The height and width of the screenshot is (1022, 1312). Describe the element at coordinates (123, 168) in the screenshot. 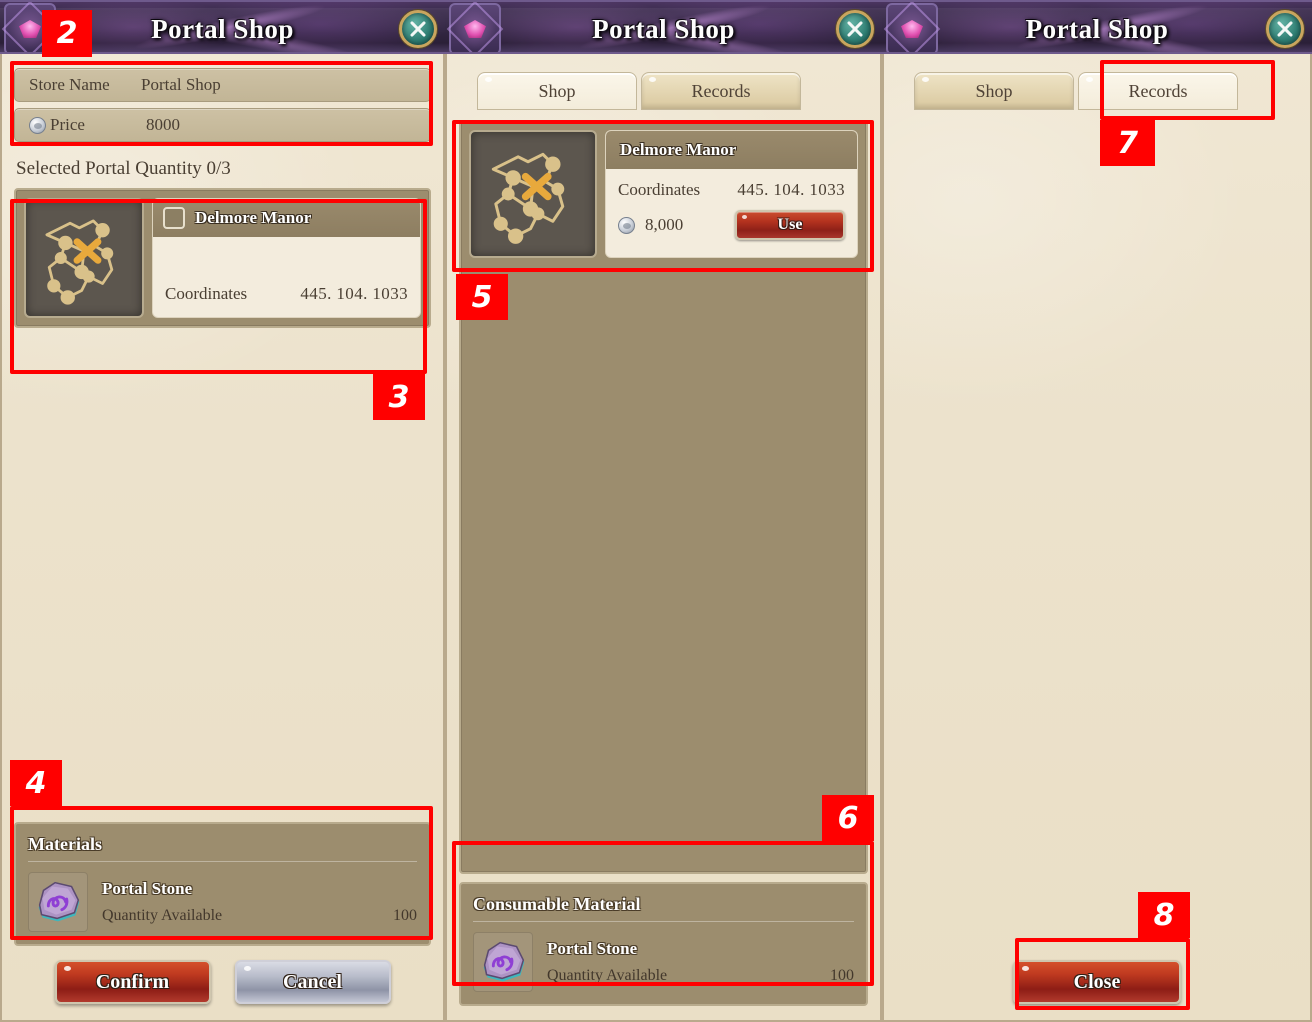

I see `selected-quantity-label: Selected Portal Quantity 0/3` at that location.